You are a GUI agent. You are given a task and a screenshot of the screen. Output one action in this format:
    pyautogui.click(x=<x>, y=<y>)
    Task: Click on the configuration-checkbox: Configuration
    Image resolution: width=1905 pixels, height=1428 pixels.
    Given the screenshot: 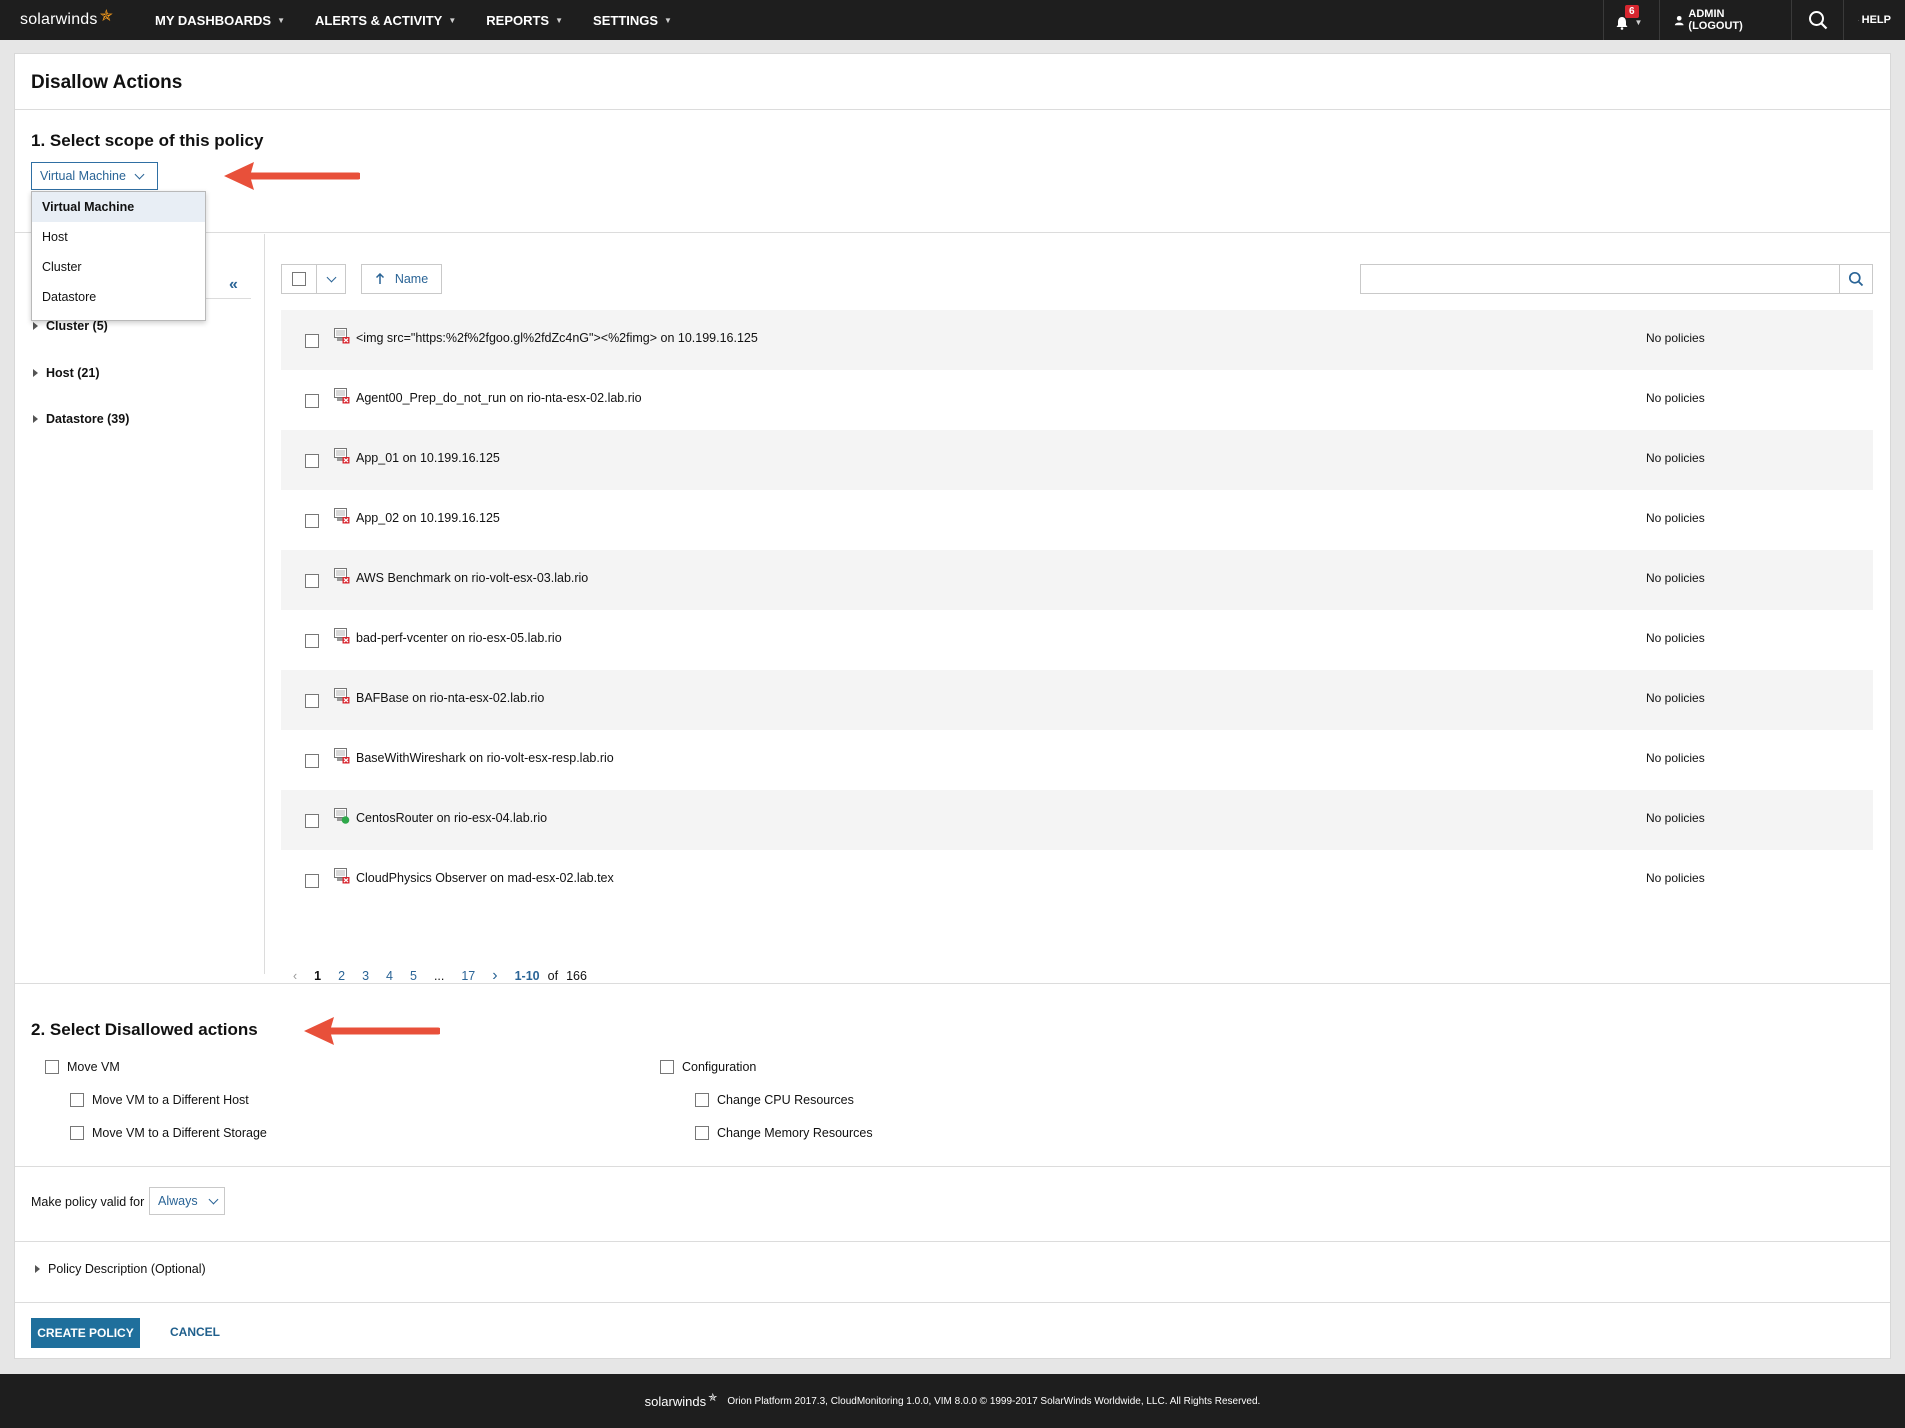 What is the action you would take?
    pyautogui.click(x=708, y=1067)
    